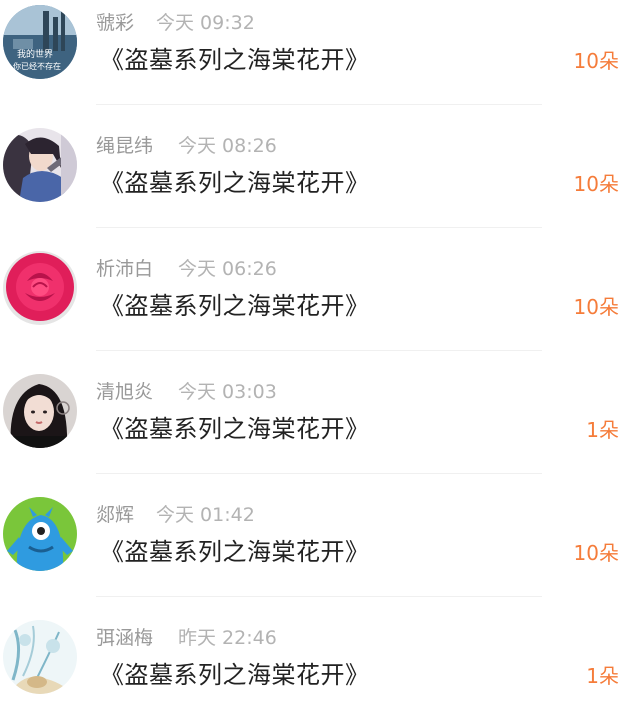 The width and height of the screenshot is (640, 704). What do you see at coordinates (227, 146) in the screenshot?
I see `timestamp: 今天 08:26` at bounding box center [227, 146].